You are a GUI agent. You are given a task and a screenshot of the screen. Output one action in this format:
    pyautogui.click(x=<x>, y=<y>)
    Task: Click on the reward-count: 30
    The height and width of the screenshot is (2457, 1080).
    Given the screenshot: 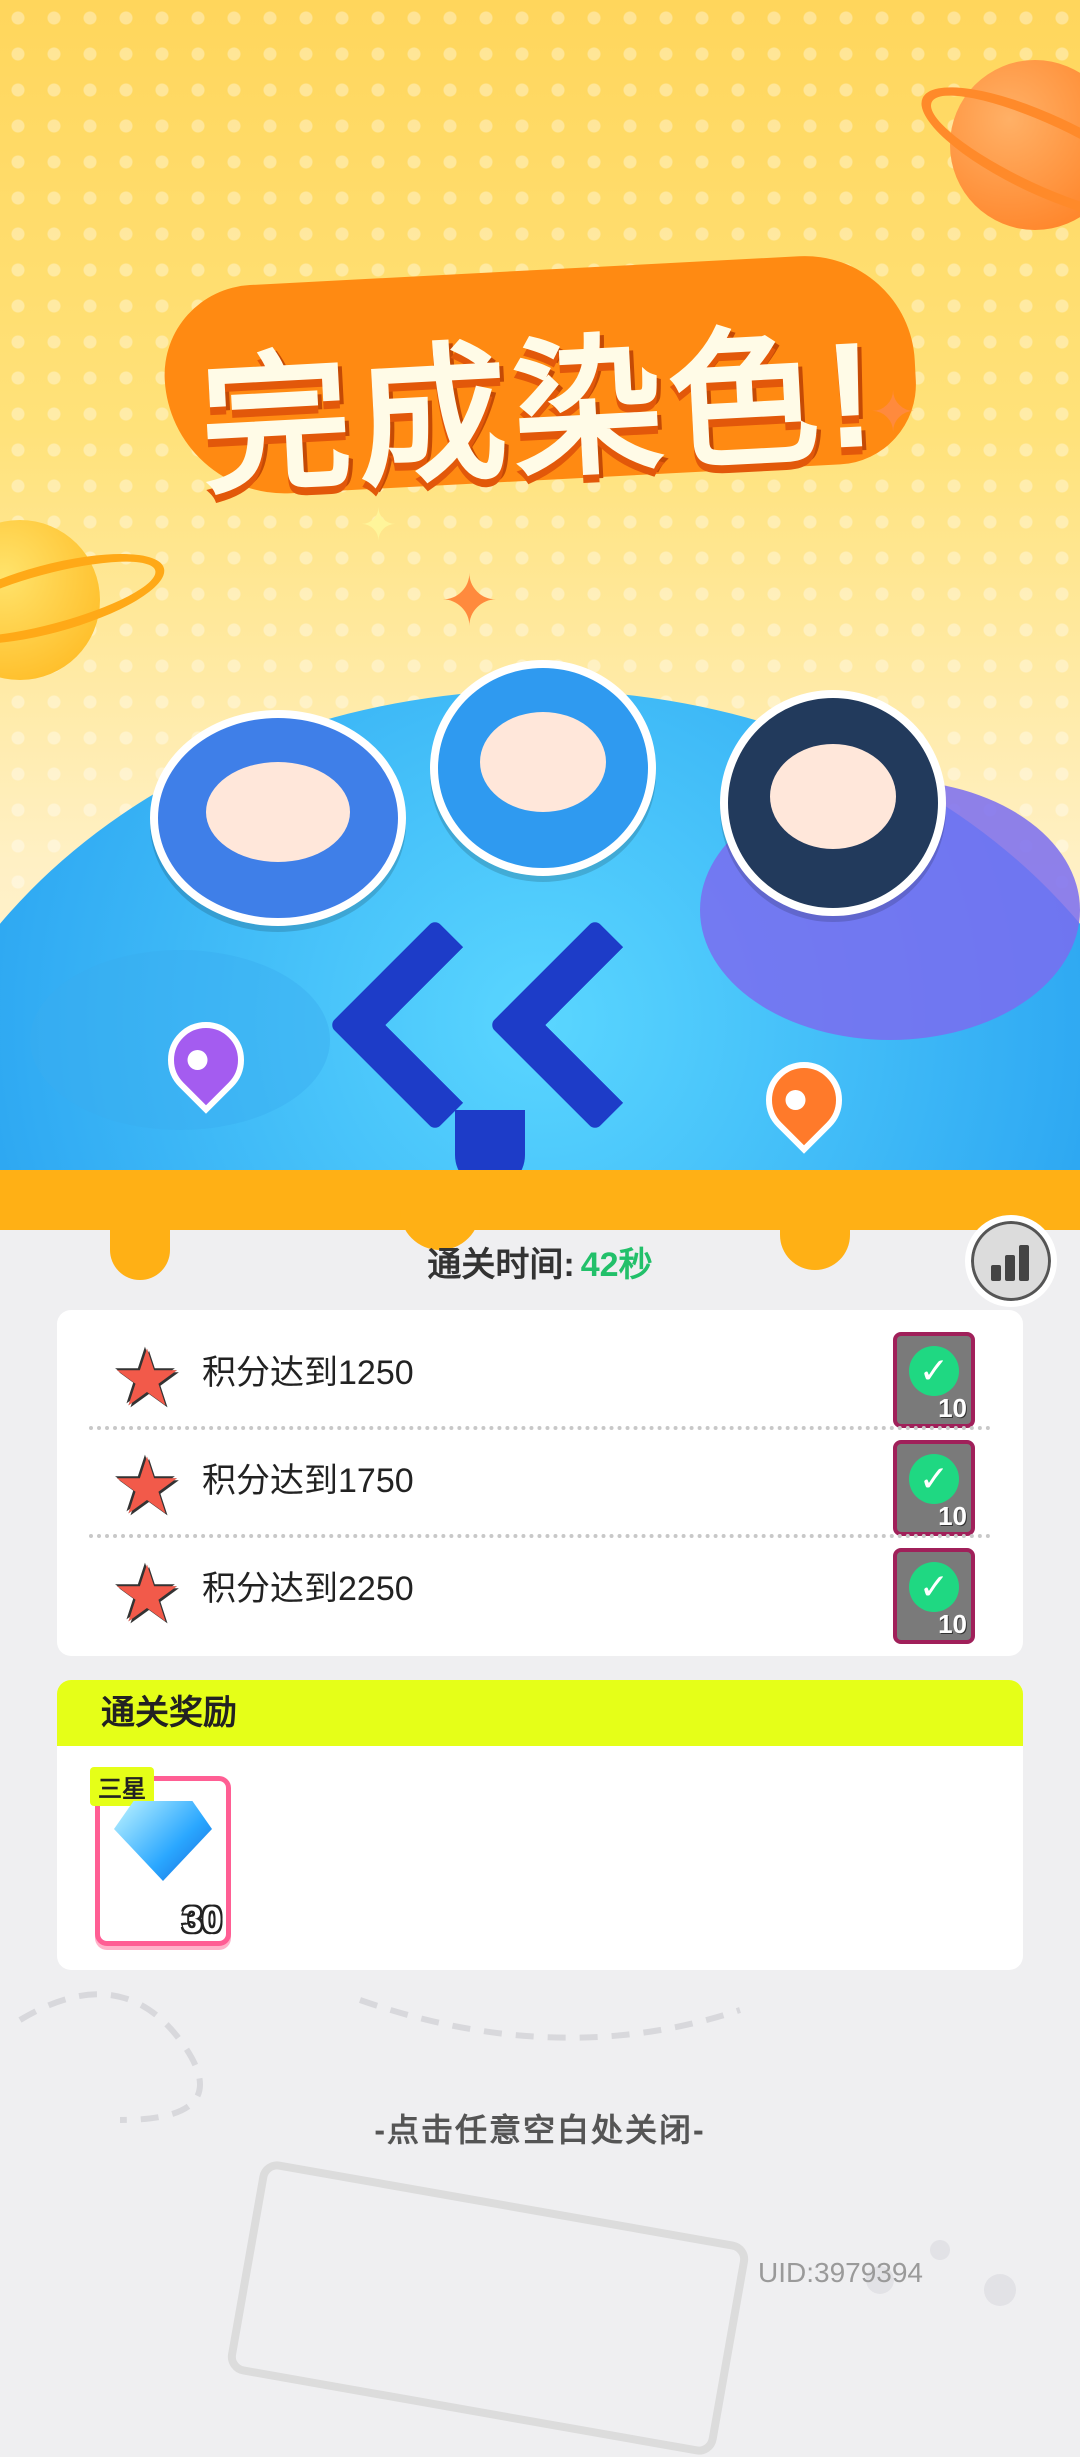 What is the action you would take?
    pyautogui.click(x=201, y=1919)
    